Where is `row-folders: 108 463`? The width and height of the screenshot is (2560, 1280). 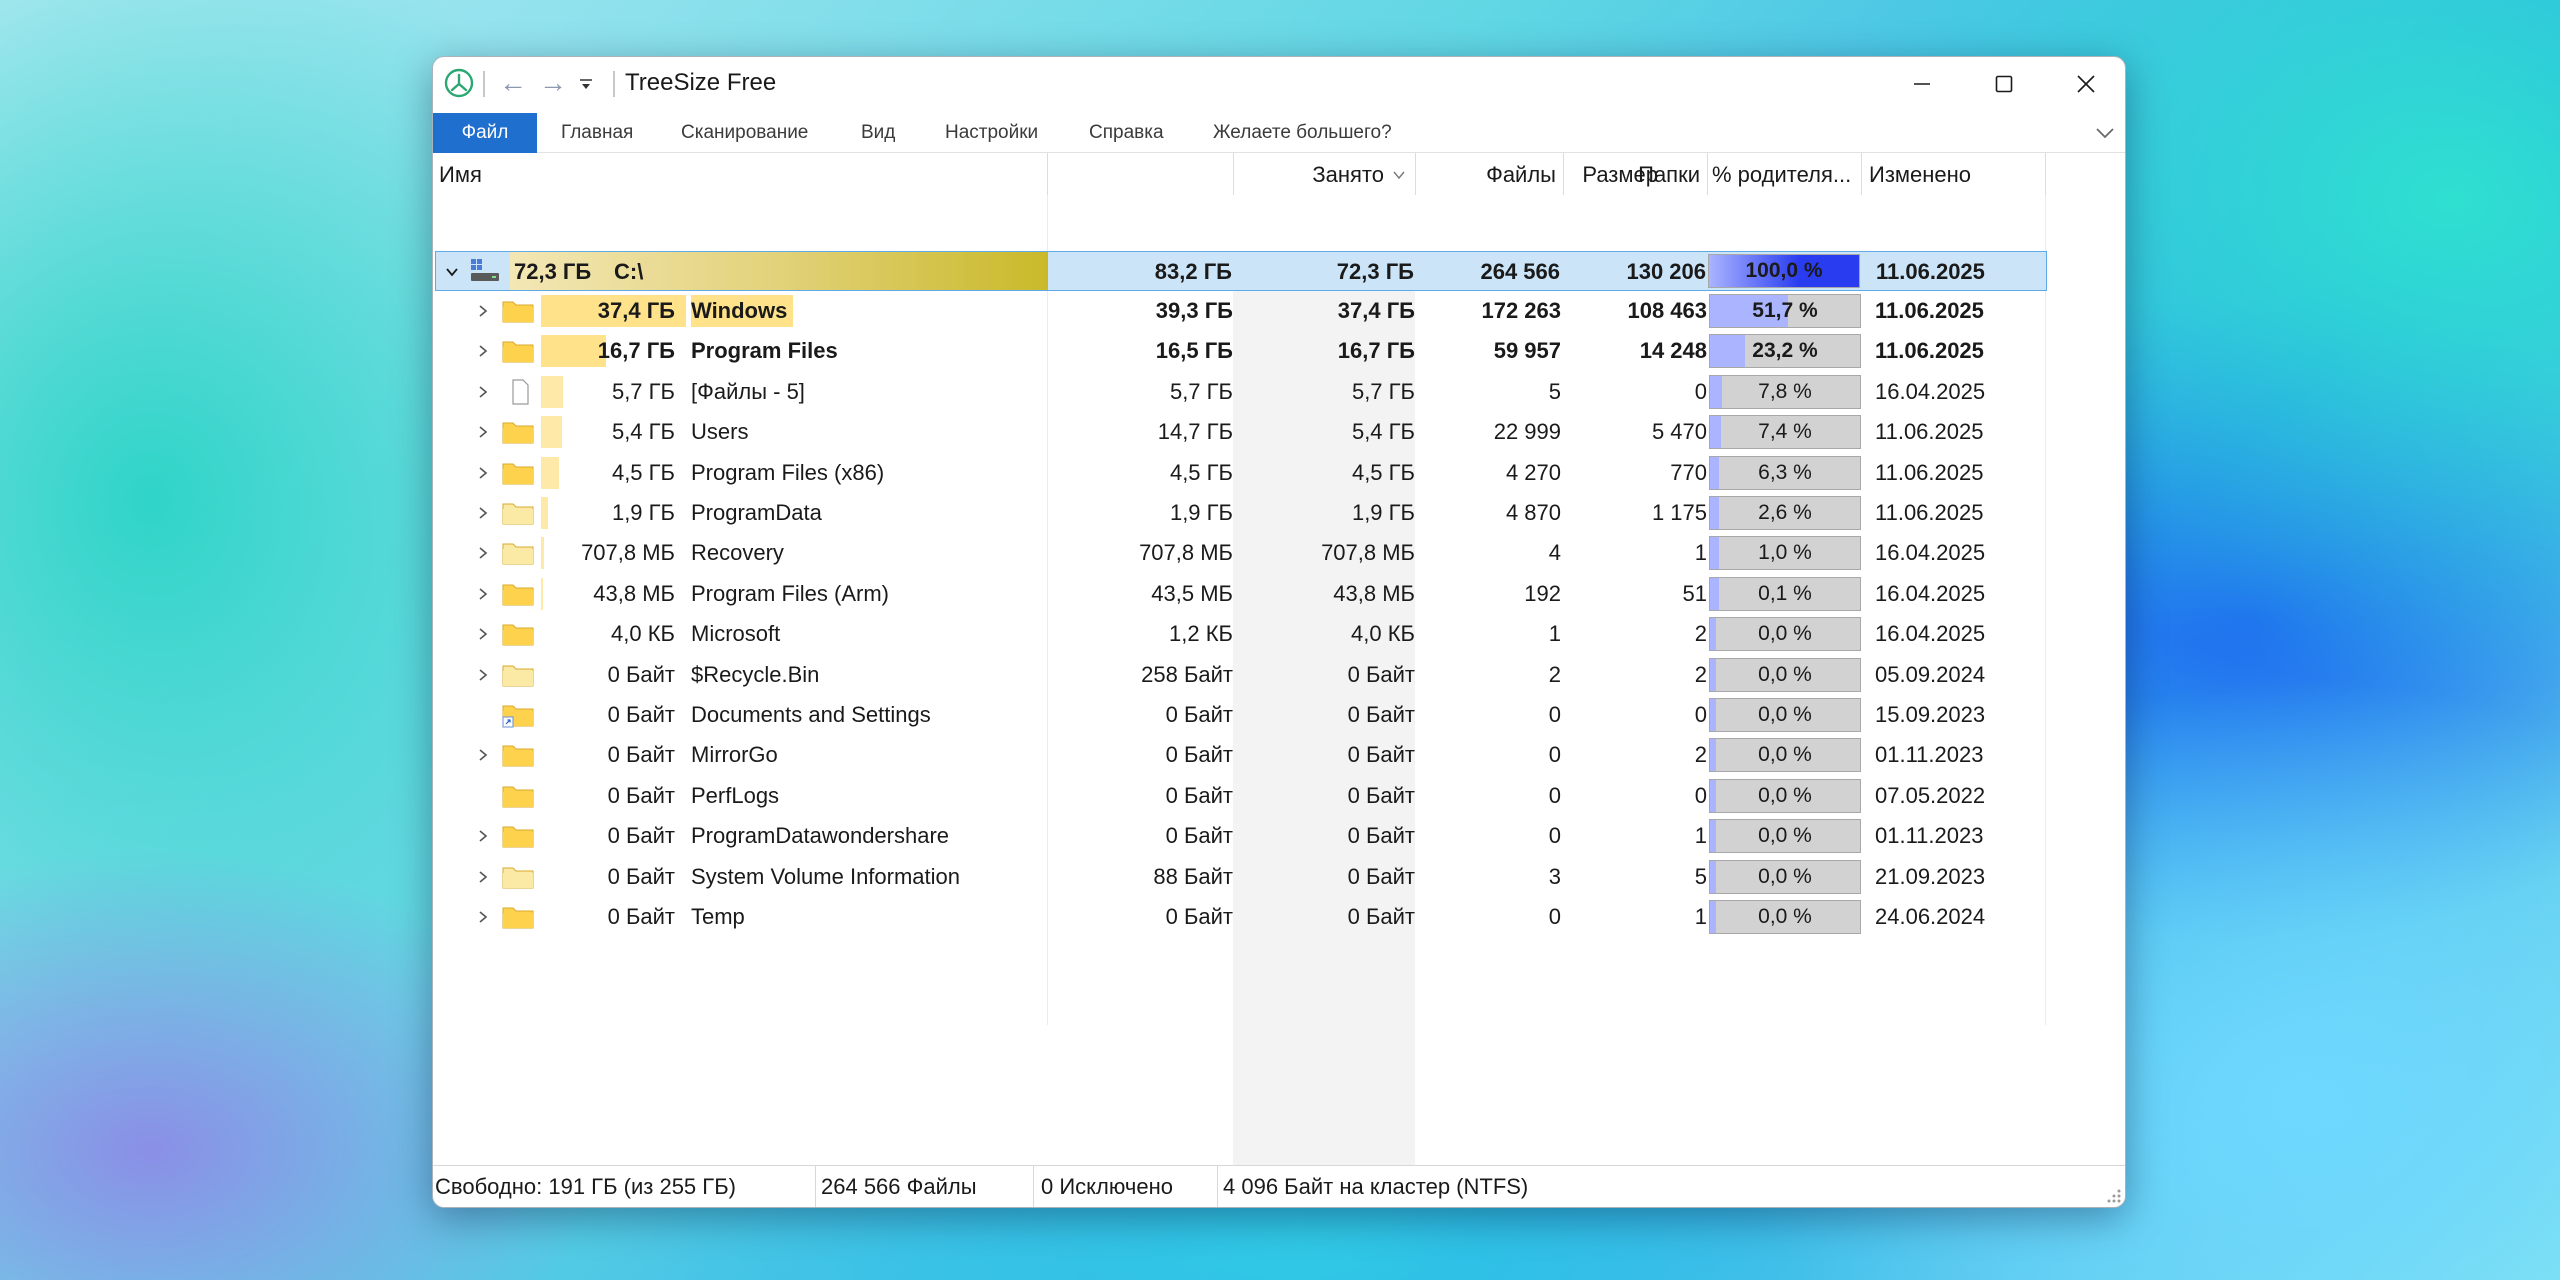 row-folders: 108 463 is located at coordinates (1667, 310).